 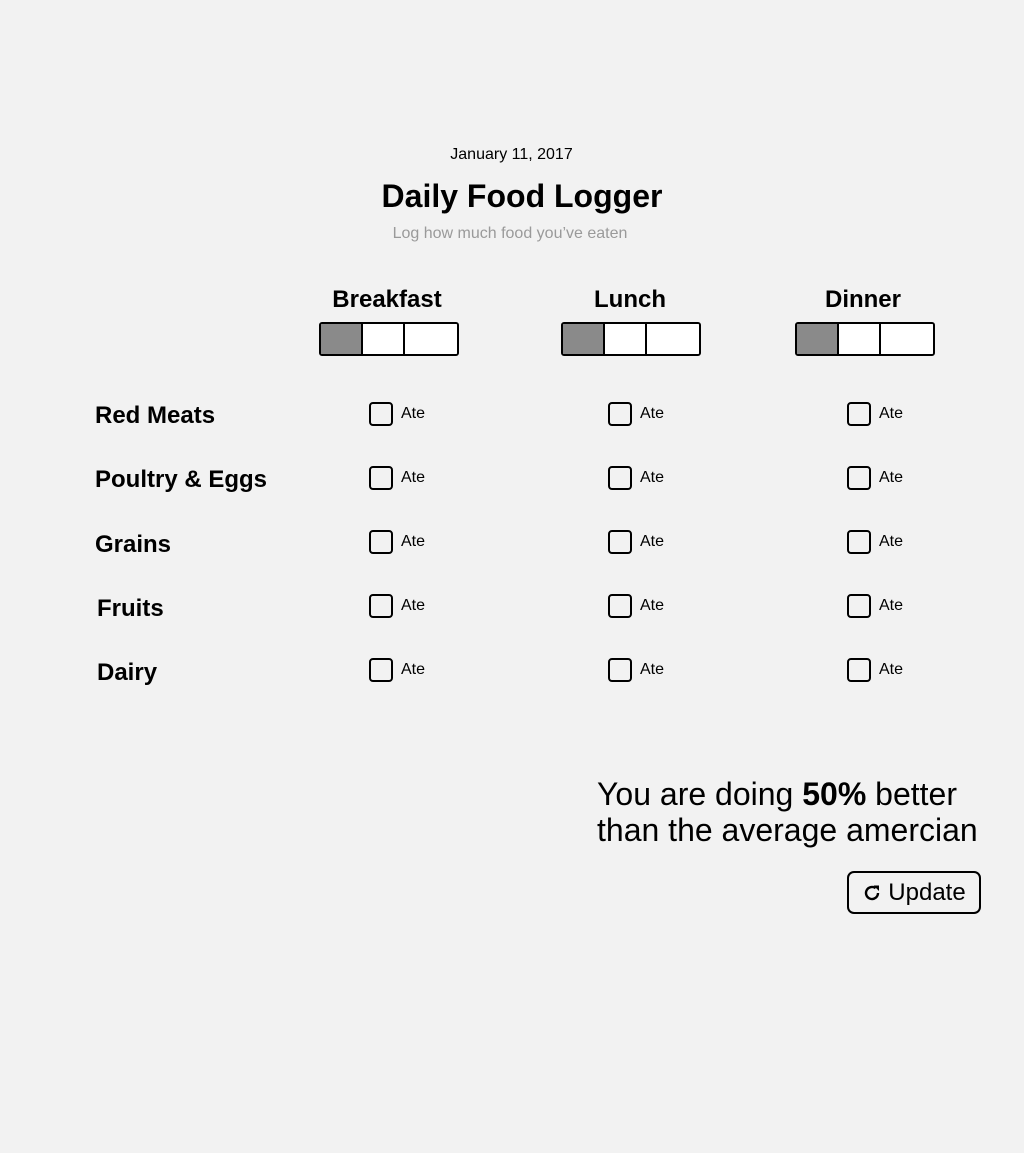 I want to click on refresh-icon, so click(x=872, y=892).